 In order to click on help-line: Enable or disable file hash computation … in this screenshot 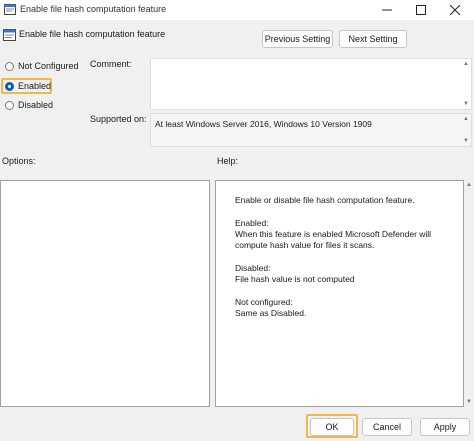, I will do `click(325, 200)`.